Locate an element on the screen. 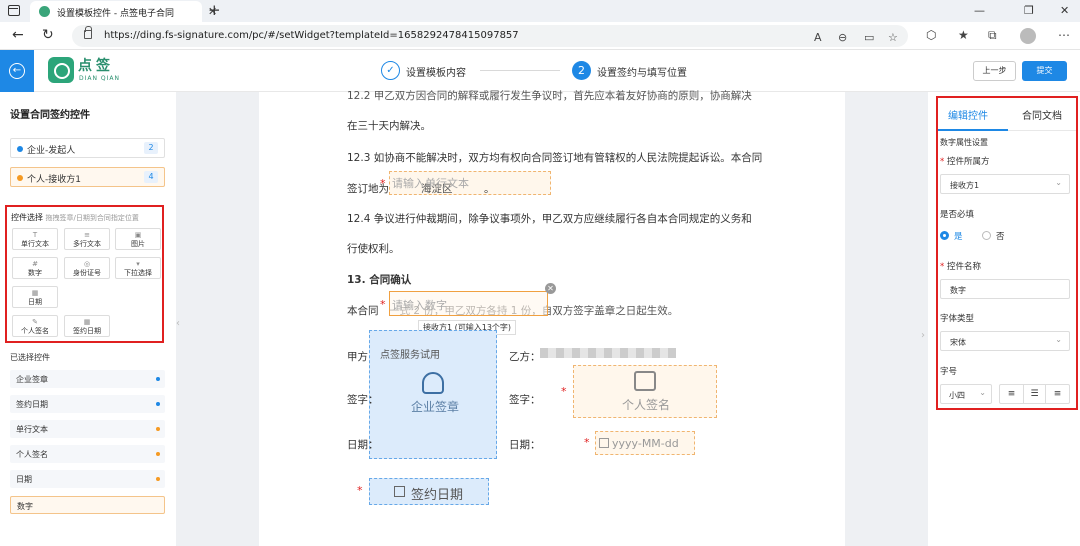 The width and height of the screenshot is (1080, 546). collapse-right-icon: › is located at coordinates (923, 335).